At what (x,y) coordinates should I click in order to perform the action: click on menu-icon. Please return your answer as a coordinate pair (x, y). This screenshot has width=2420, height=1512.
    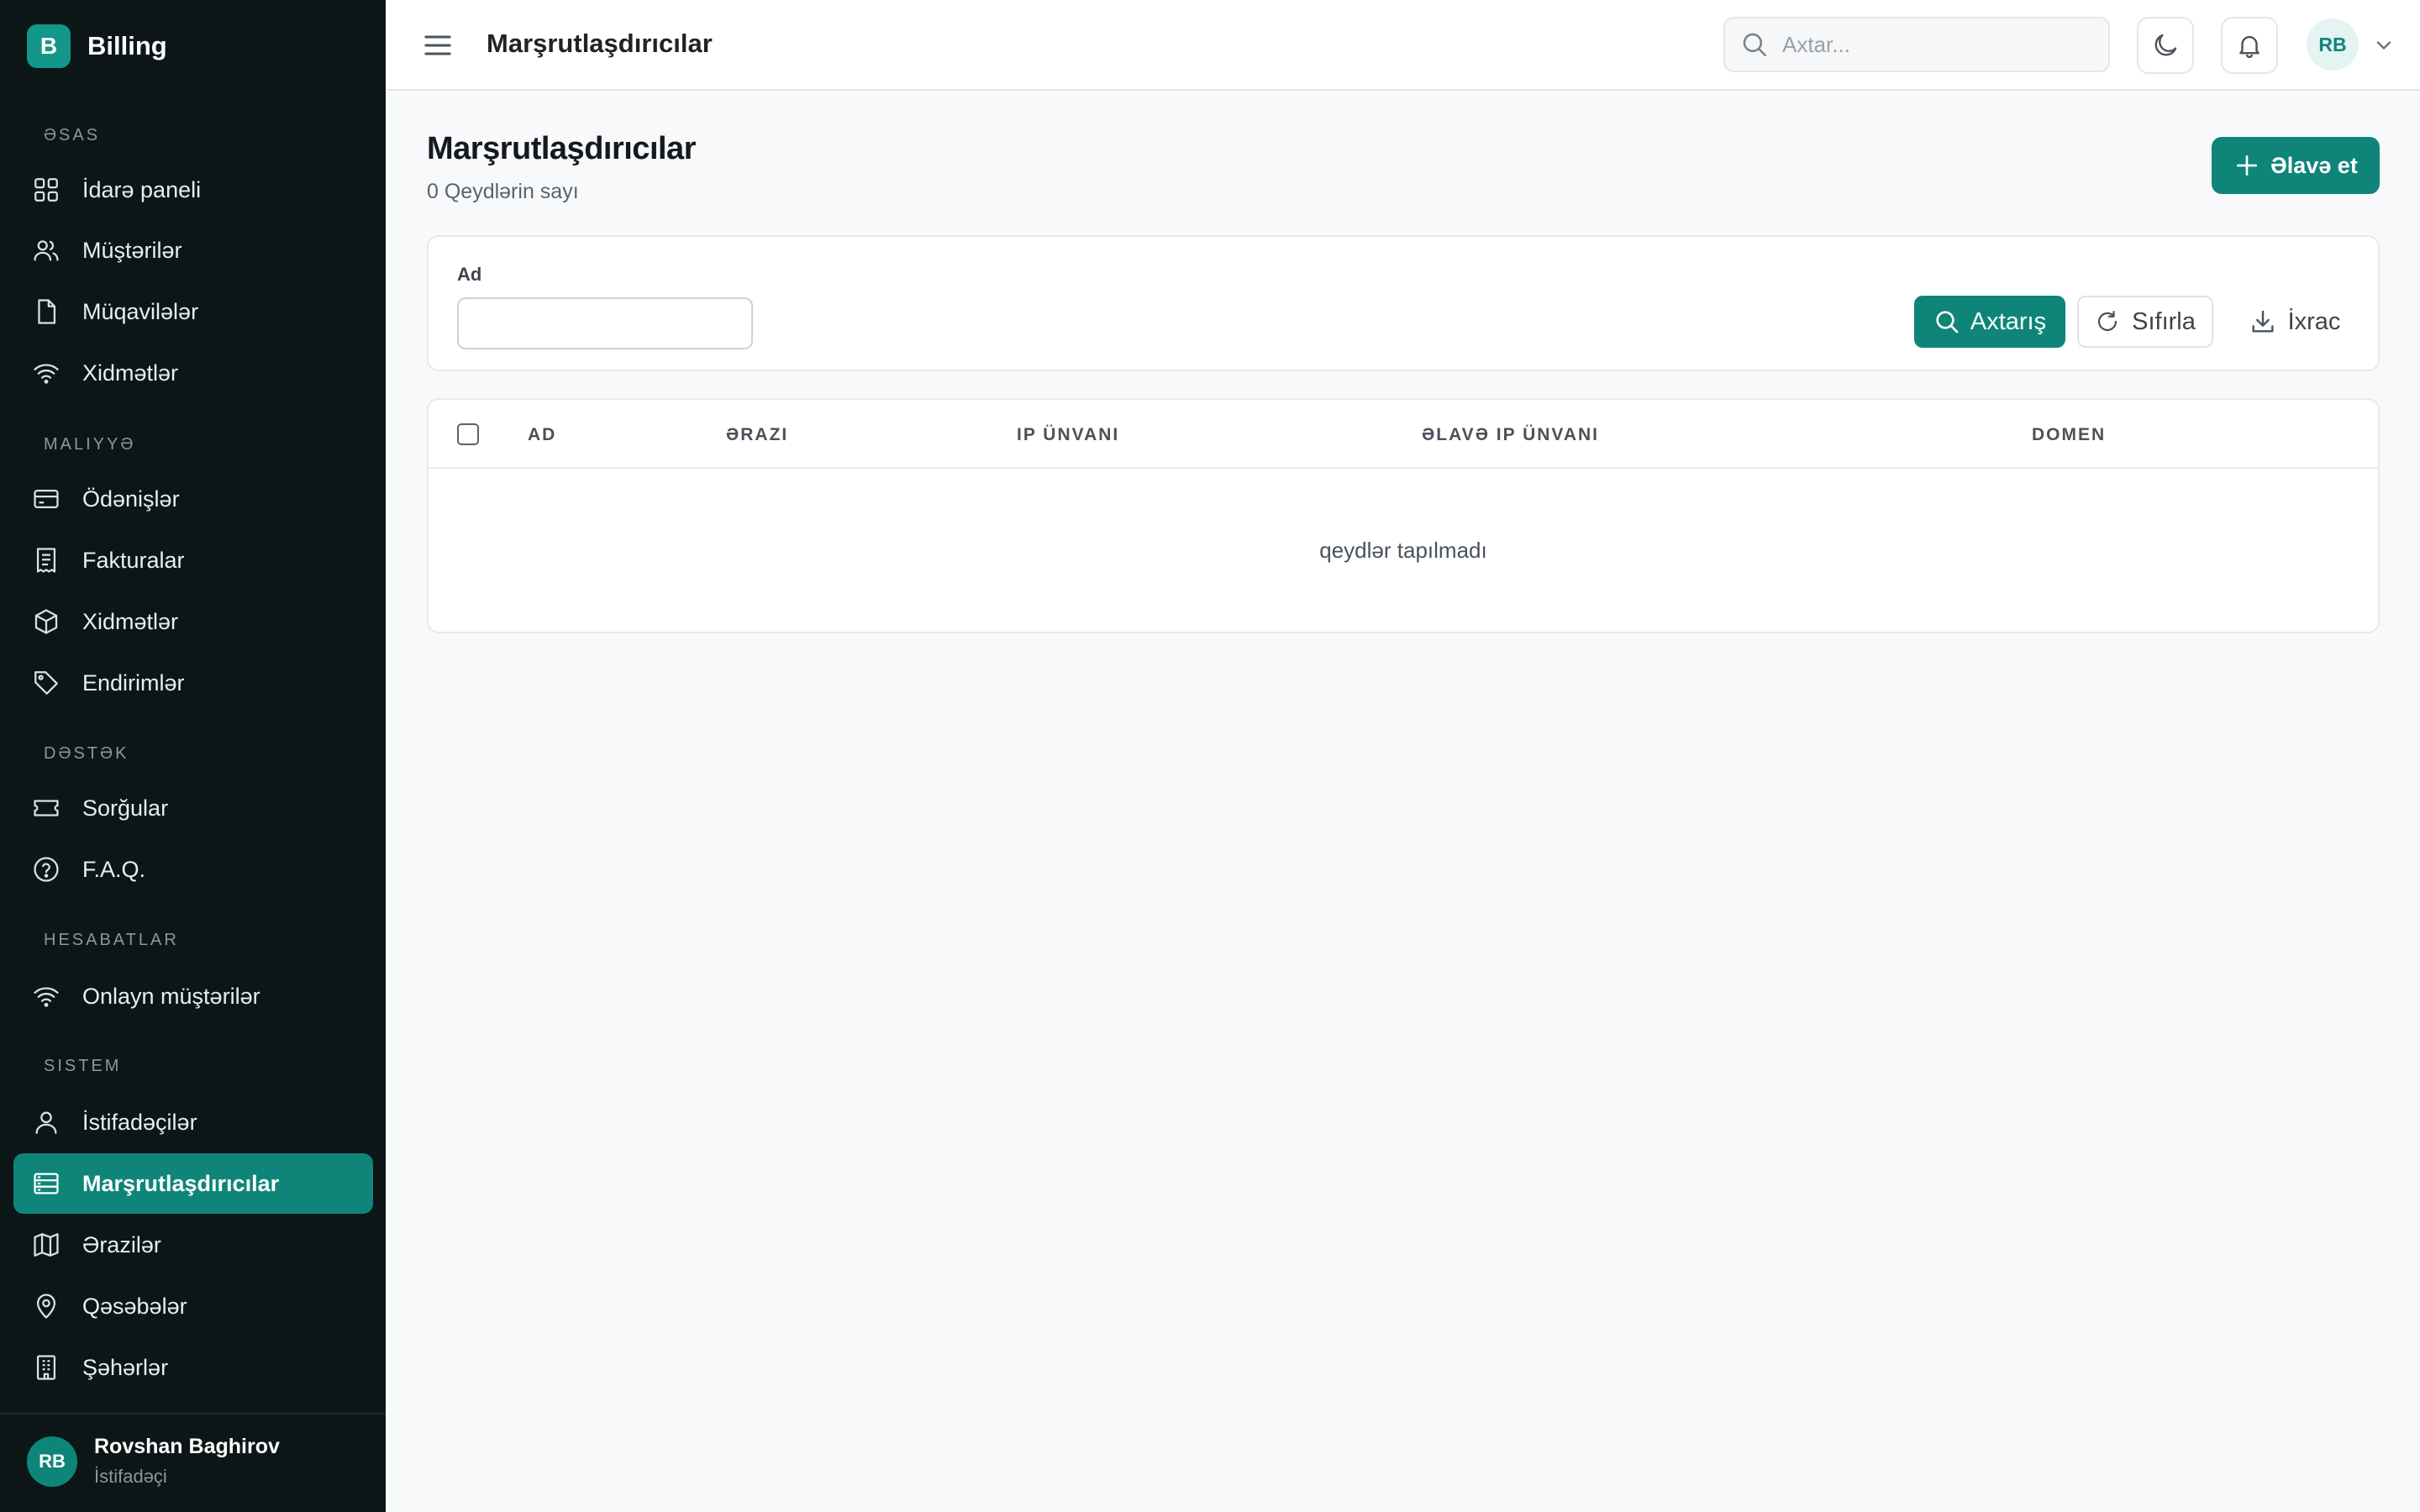
    Looking at the image, I should click on (438, 45).